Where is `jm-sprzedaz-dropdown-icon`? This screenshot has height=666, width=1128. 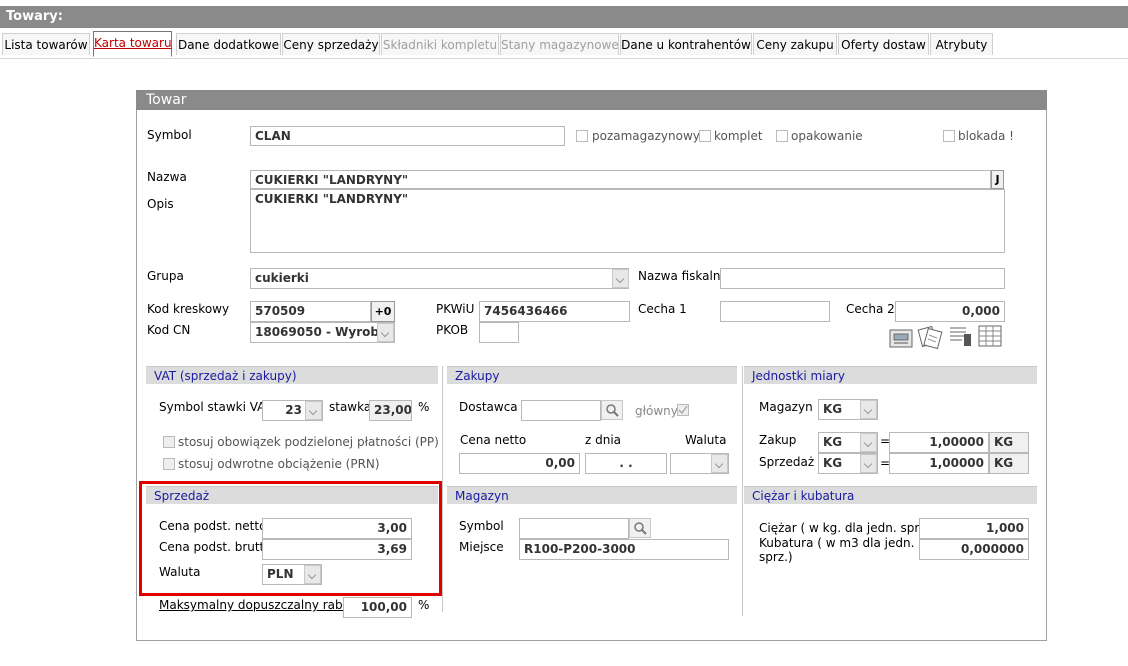 jm-sprzedaz-dropdown-icon is located at coordinates (868, 463).